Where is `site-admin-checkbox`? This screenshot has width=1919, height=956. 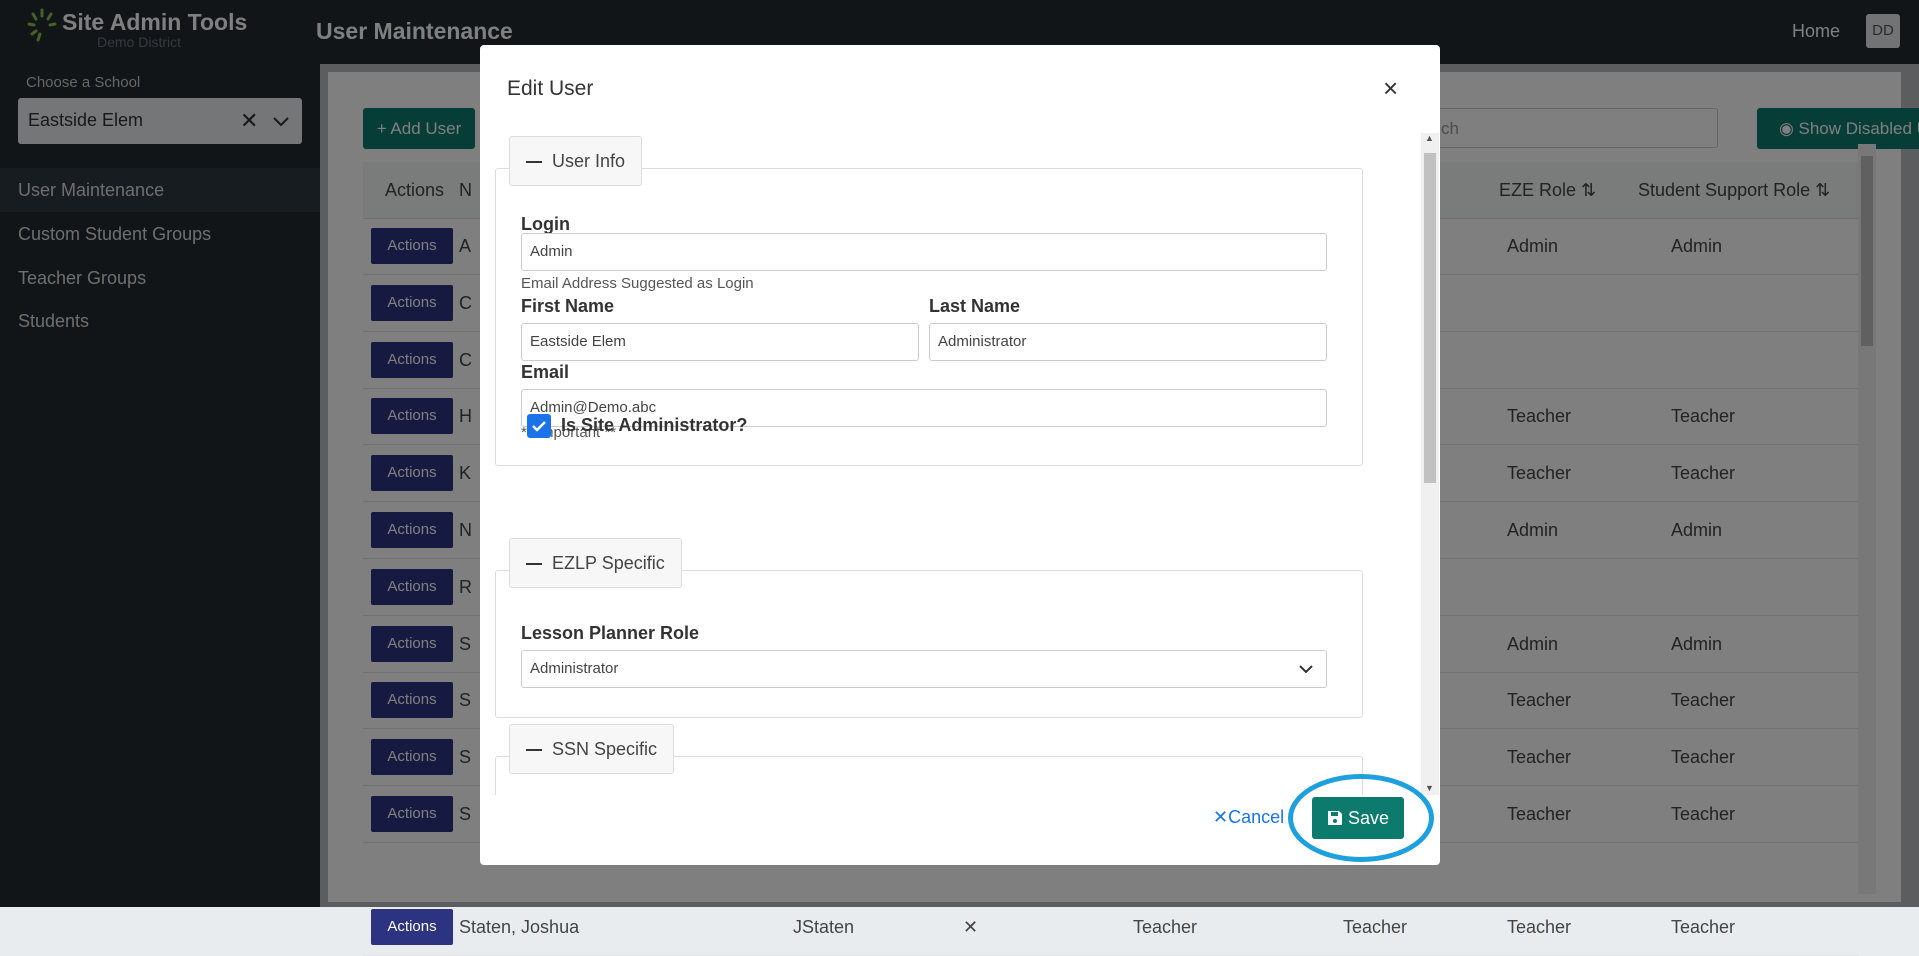 site-admin-checkbox is located at coordinates (539, 426).